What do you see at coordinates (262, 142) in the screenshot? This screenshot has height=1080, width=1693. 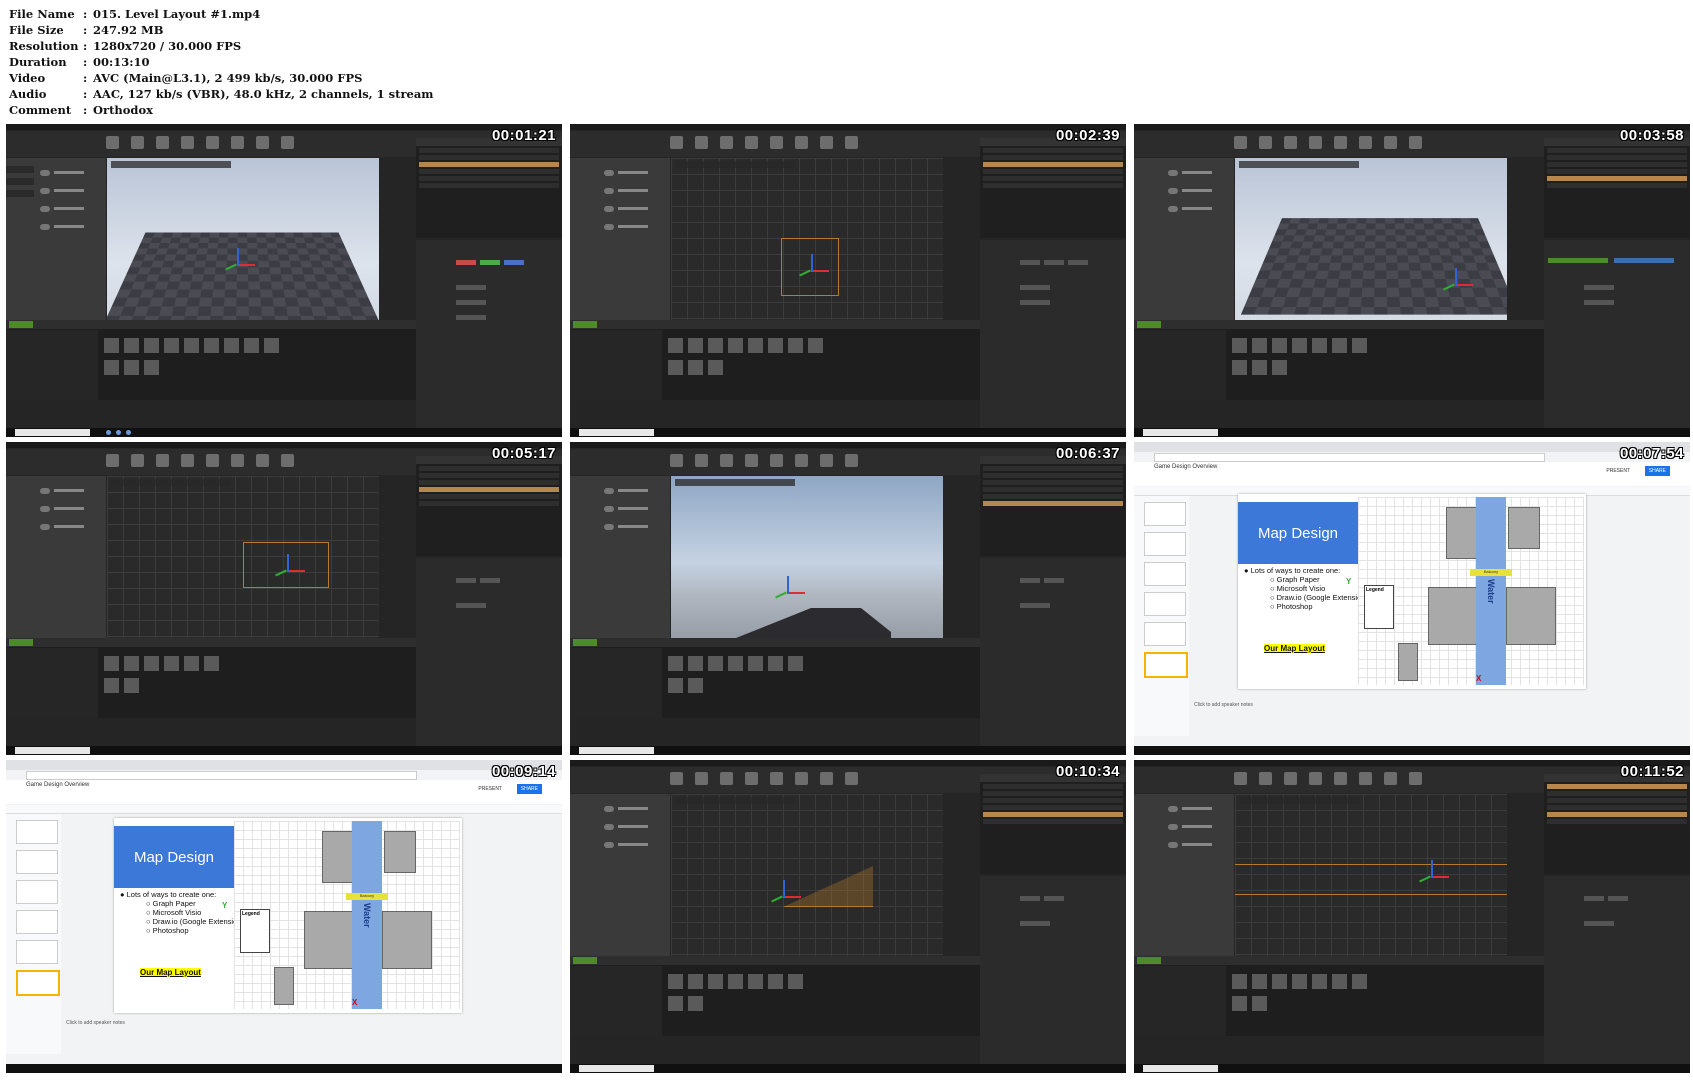 I see `build-icon` at bounding box center [262, 142].